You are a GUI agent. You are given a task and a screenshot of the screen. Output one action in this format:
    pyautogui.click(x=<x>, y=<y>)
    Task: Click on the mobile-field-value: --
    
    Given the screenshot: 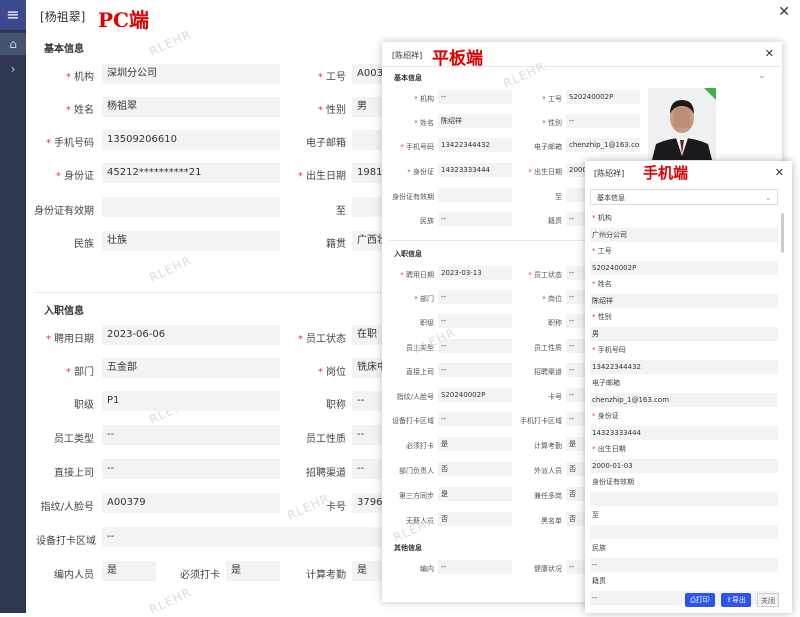 What is the action you would take?
    pyautogui.click(x=684, y=565)
    